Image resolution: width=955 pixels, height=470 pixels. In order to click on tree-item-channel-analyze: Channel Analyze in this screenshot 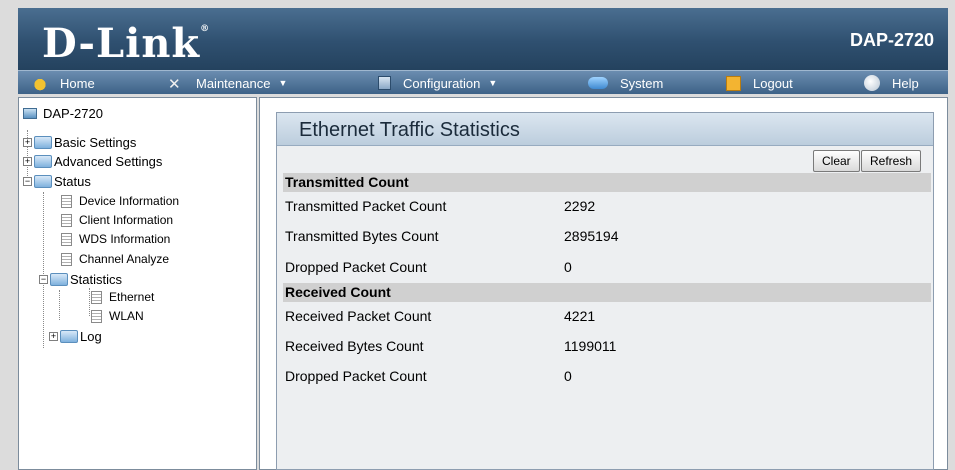, I will do `click(115, 259)`.